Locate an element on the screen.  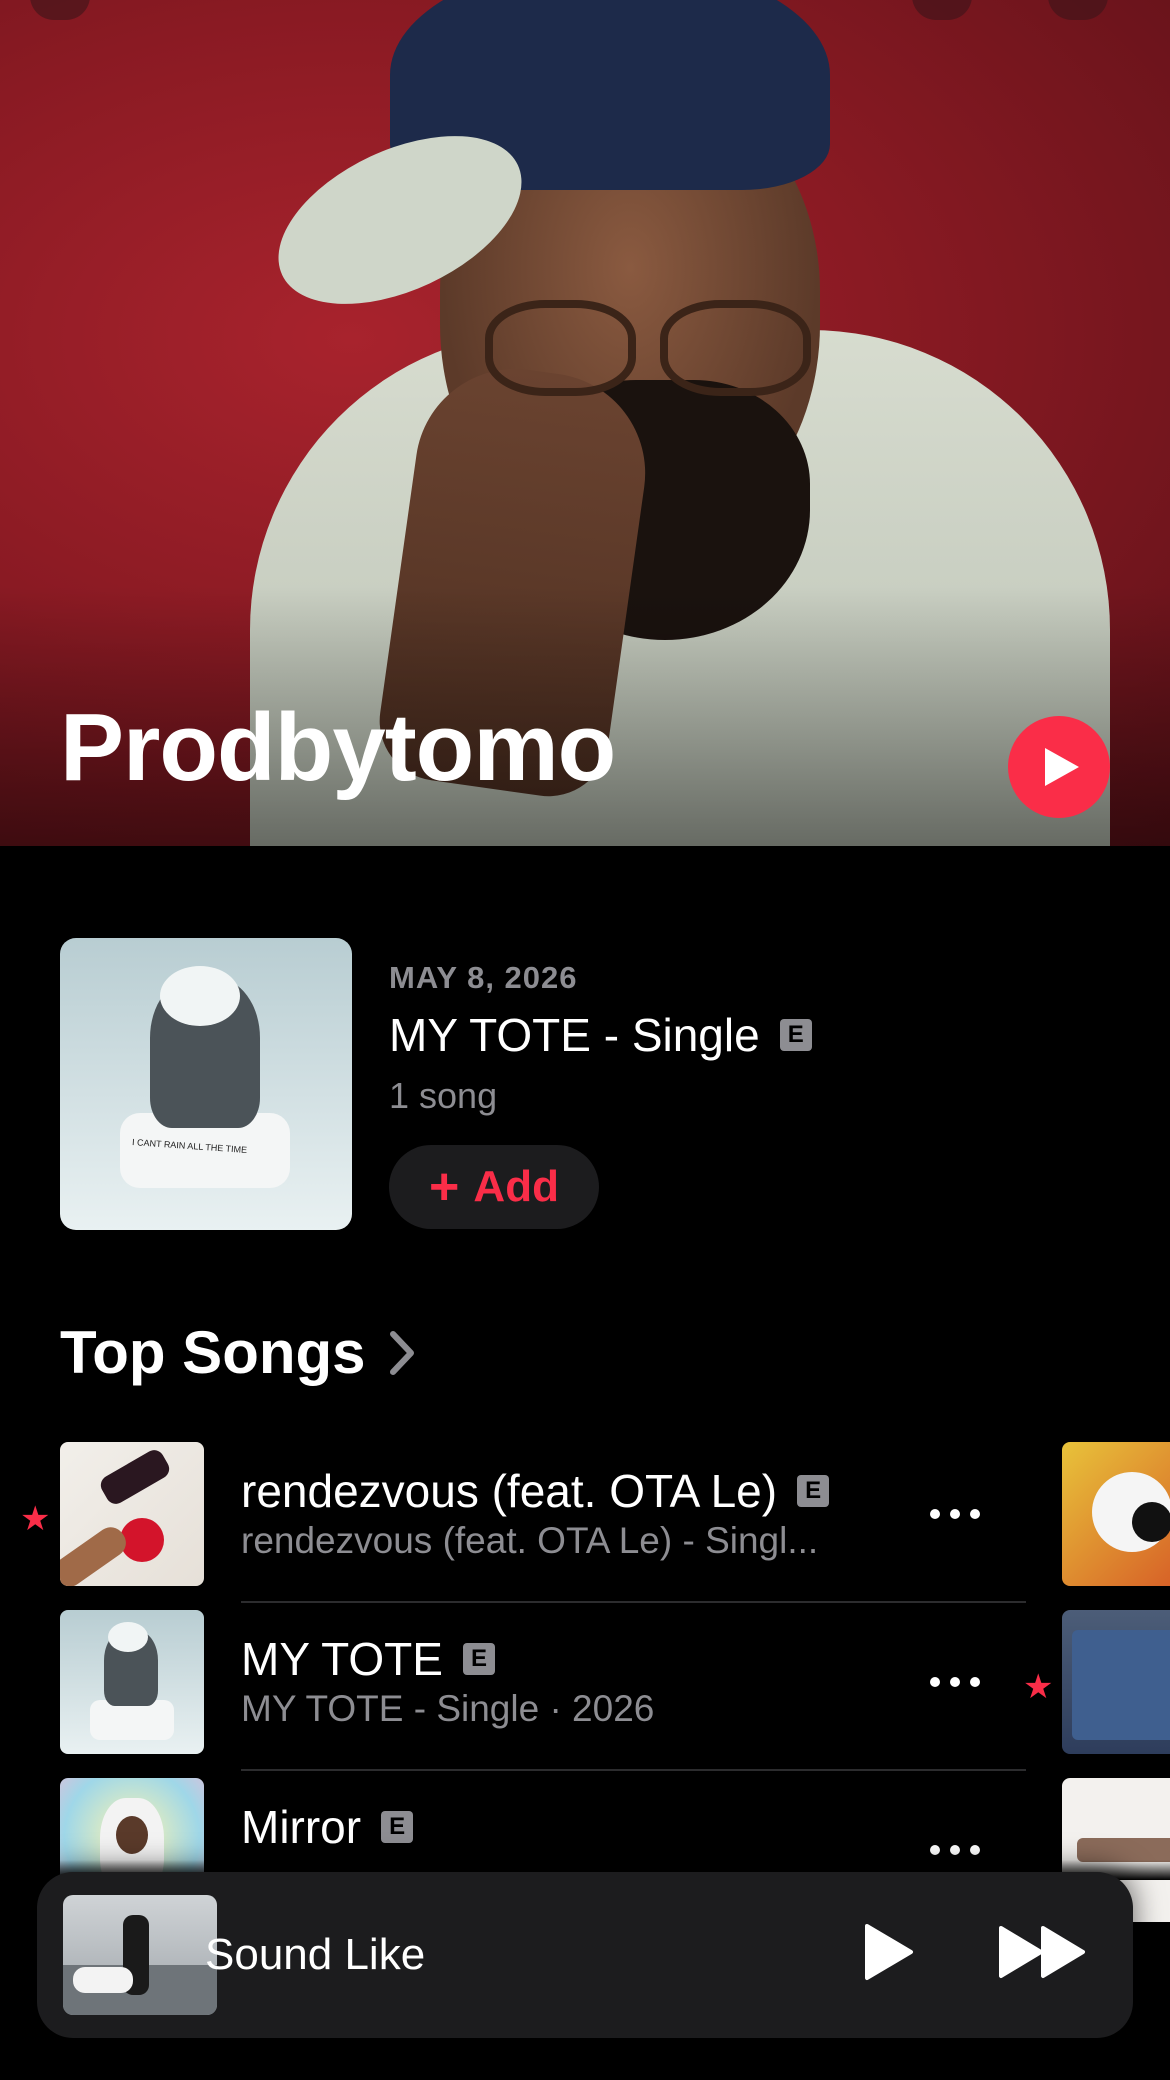
add-button: + Add is located at coordinates (494, 1187).